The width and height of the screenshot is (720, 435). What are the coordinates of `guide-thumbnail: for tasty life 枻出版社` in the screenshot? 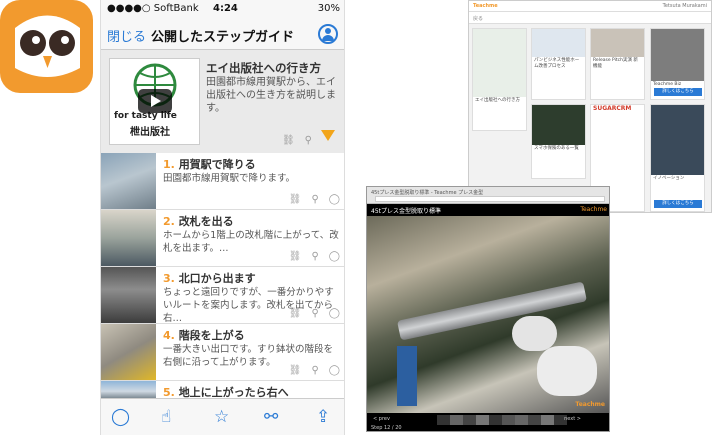 It's located at (154, 101).